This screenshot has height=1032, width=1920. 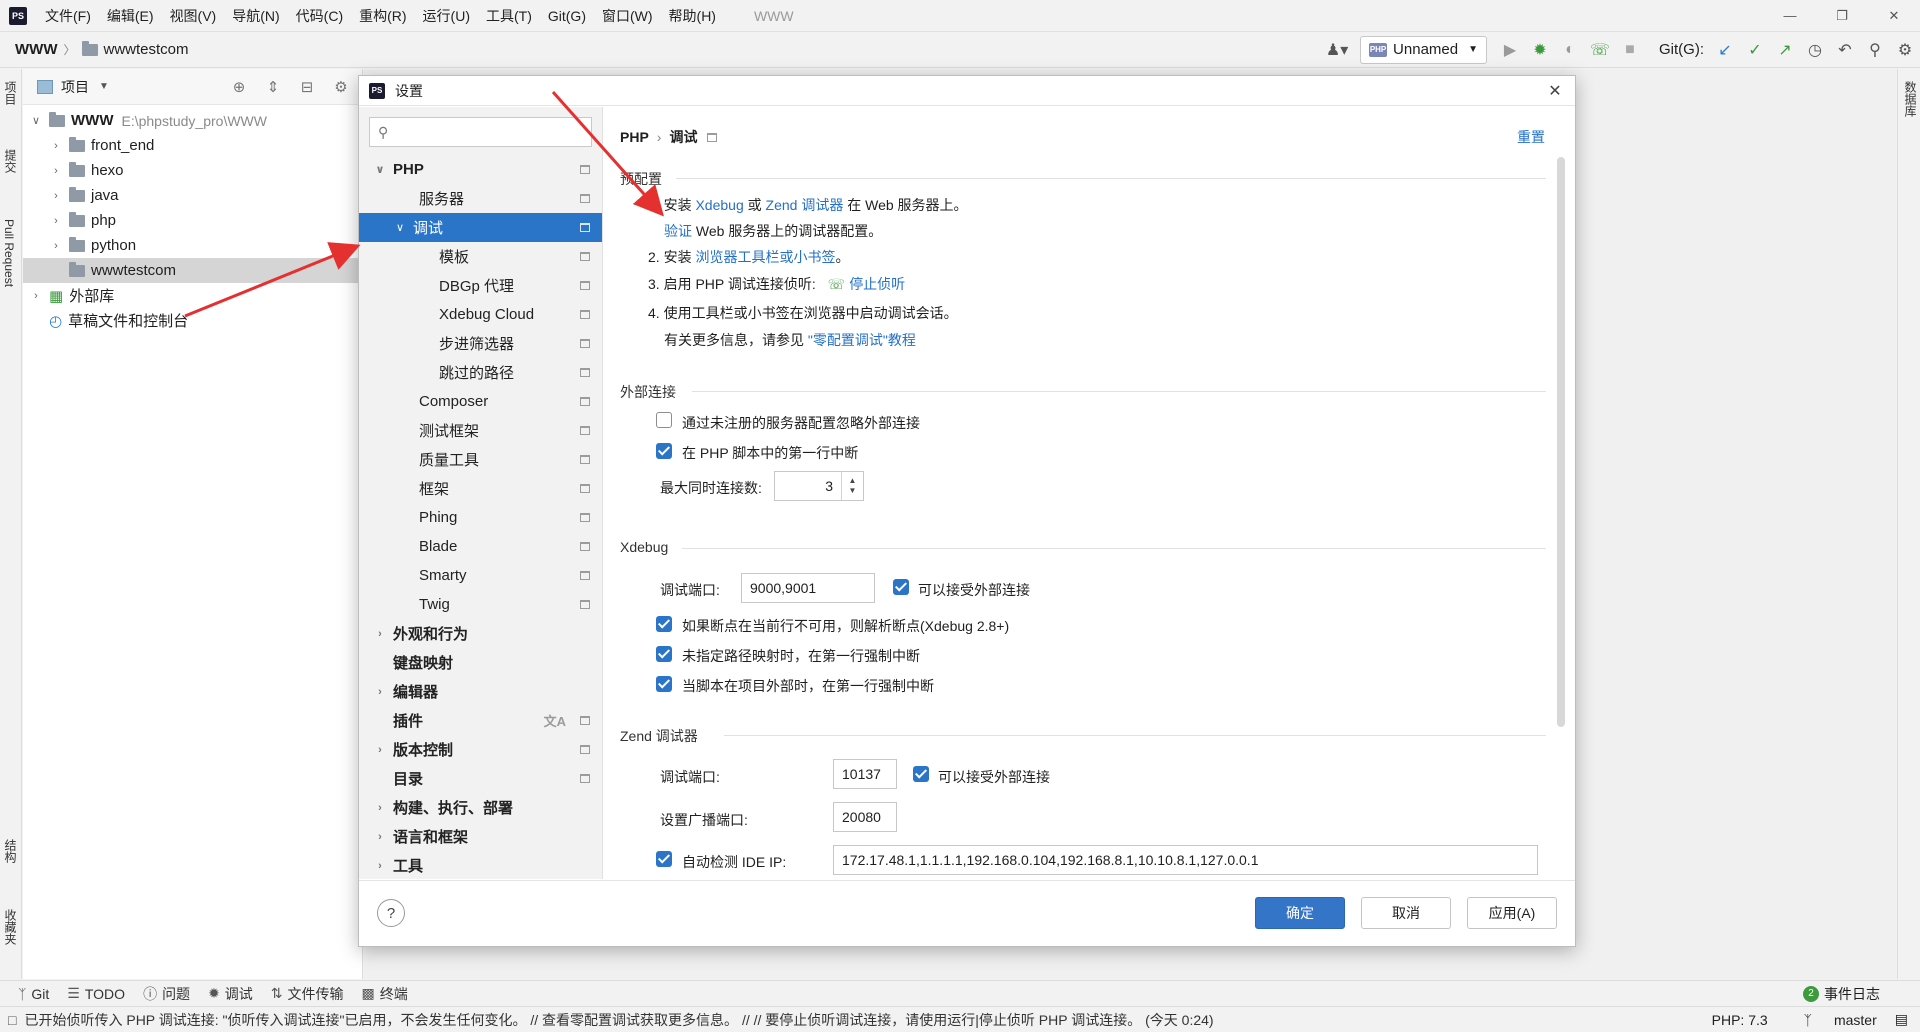 I want to click on force-break-outside-checkbox, so click(x=664, y=684).